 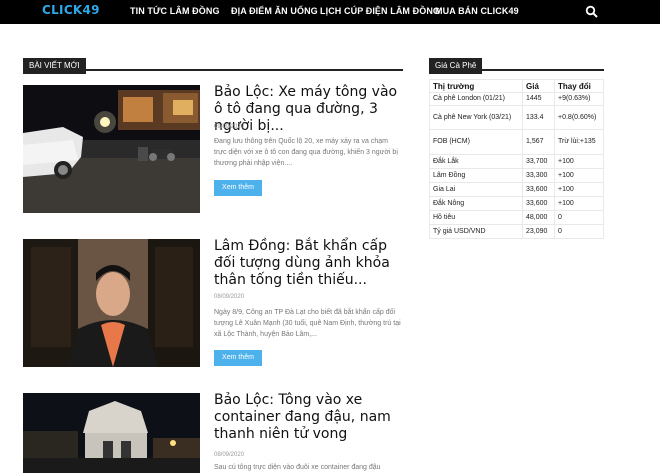 I want to click on table-row: Tỷ giá USD/VND 23,090 0, so click(x=516, y=231).